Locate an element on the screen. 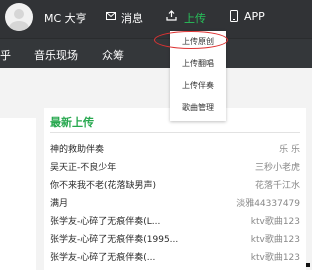 This screenshot has height=278, width=320. artist-link: 淡雅44337479 is located at coordinates (268, 202).